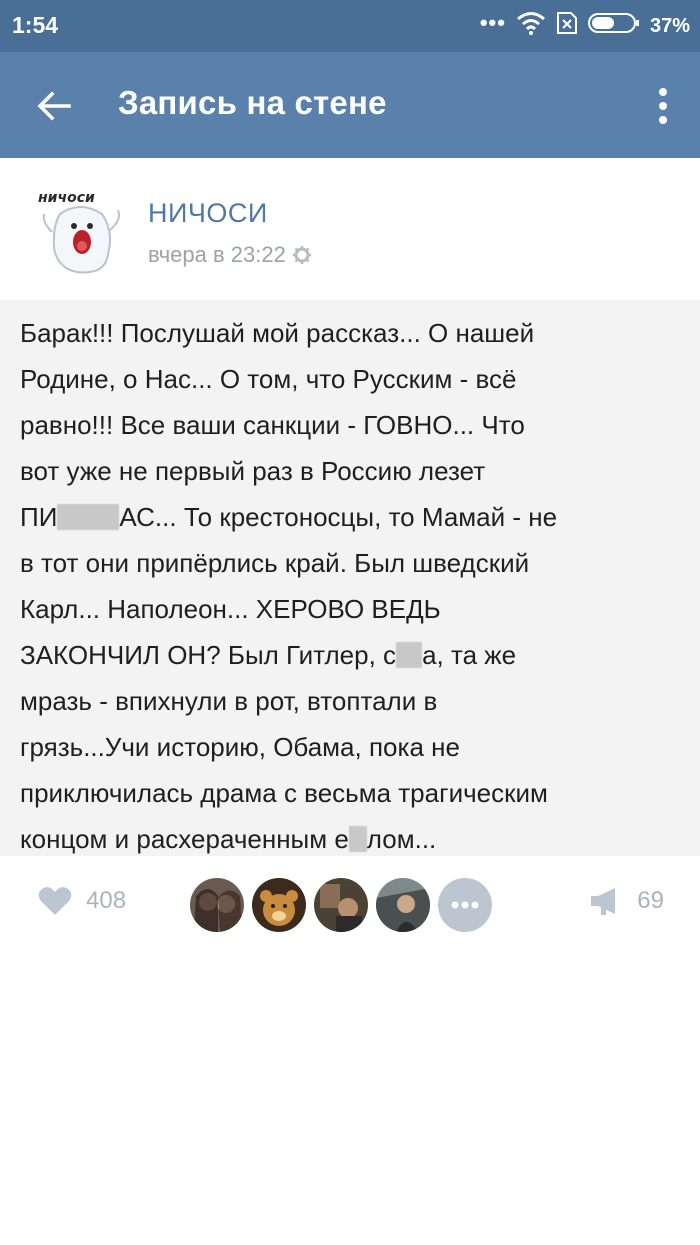 This screenshot has height=1245, width=700. Describe the element at coordinates (80, 230) in the screenshot. I see `author-avatar: ничоси` at that location.